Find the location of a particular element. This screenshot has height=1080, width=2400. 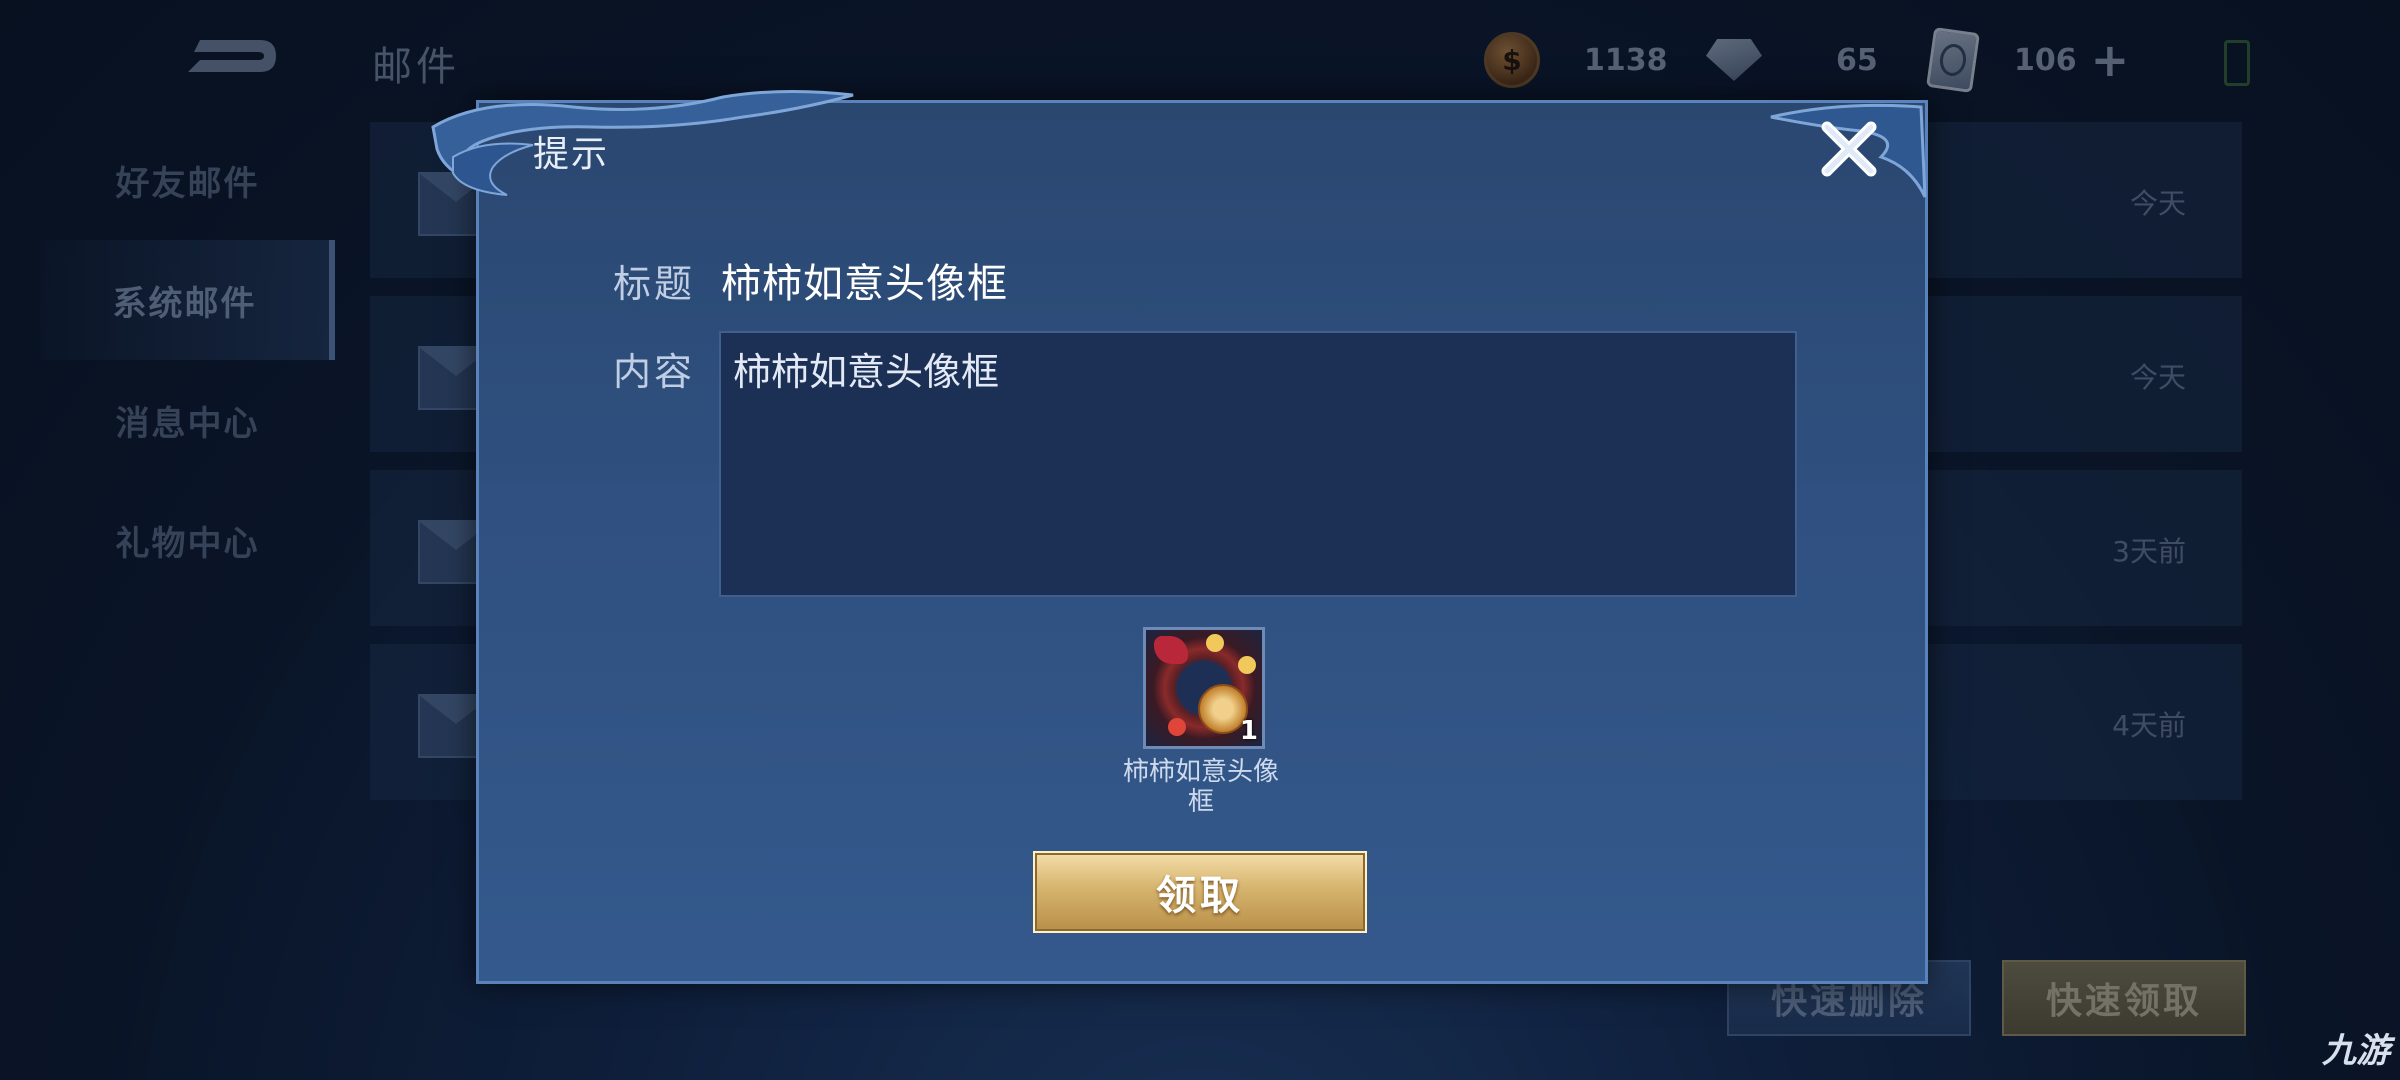

dialog-title: 提示 is located at coordinates (571, 154).